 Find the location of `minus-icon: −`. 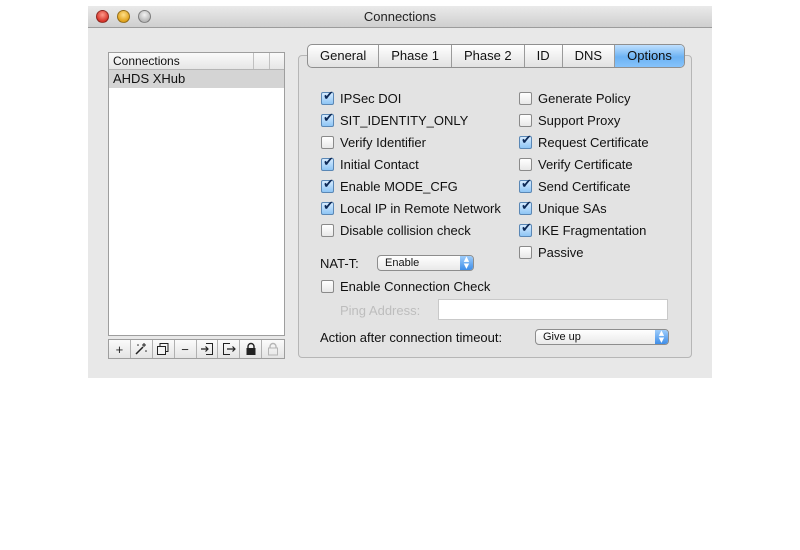

minus-icon: − is located at coordinates (186, 349).